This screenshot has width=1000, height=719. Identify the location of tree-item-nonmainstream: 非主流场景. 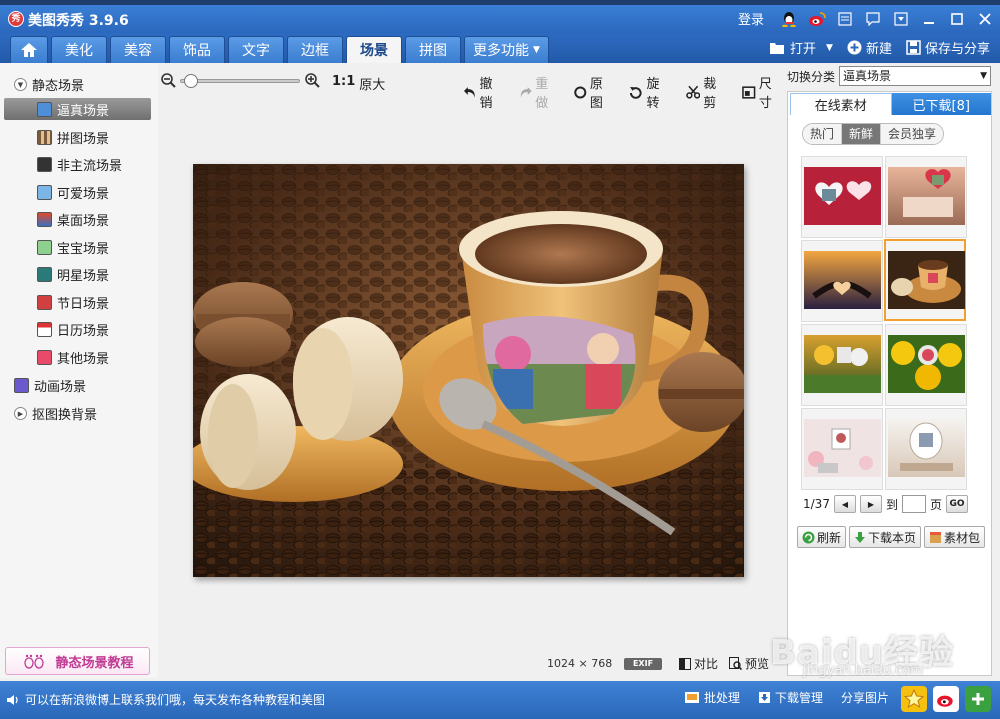
(79, 164).